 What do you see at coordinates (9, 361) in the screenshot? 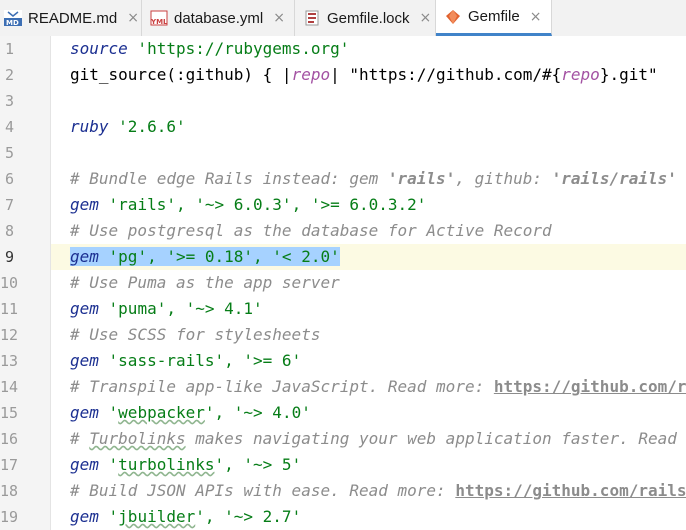
I see `line-number: 13` at bounding box center [9, 361].